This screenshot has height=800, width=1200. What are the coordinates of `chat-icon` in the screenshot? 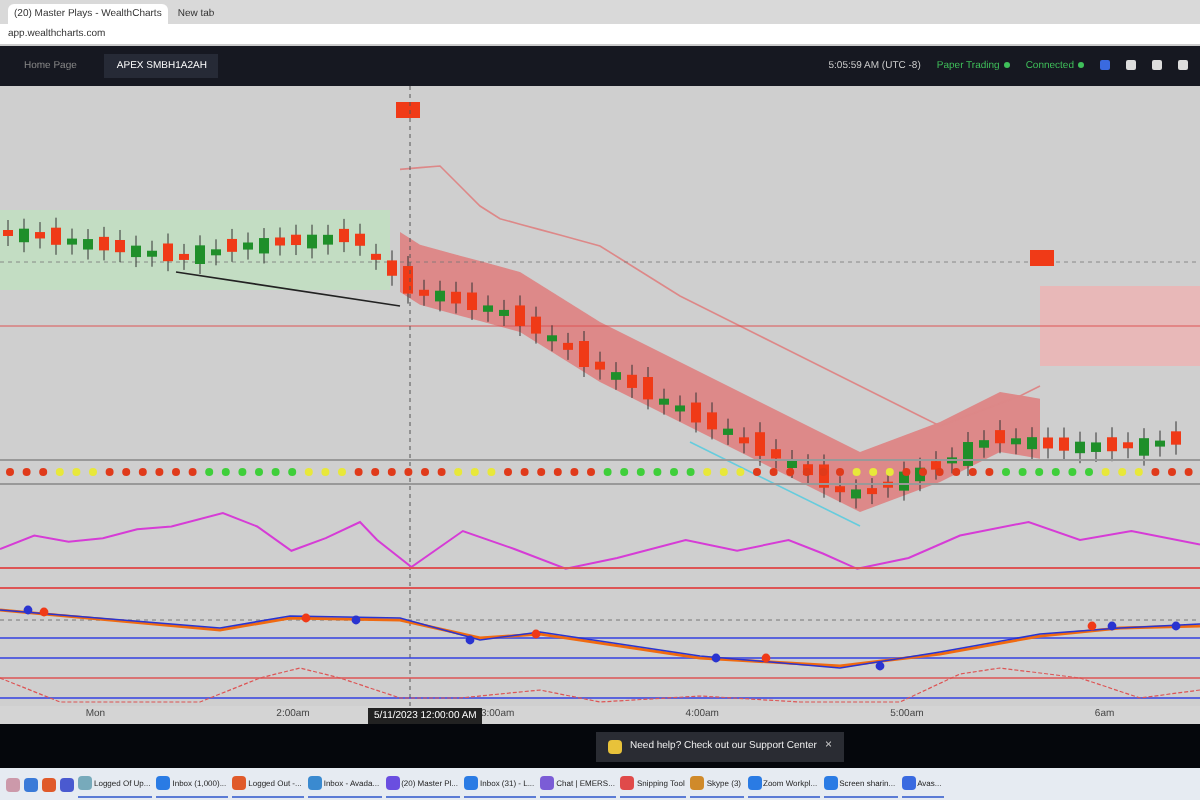 It's located at (615, 746).